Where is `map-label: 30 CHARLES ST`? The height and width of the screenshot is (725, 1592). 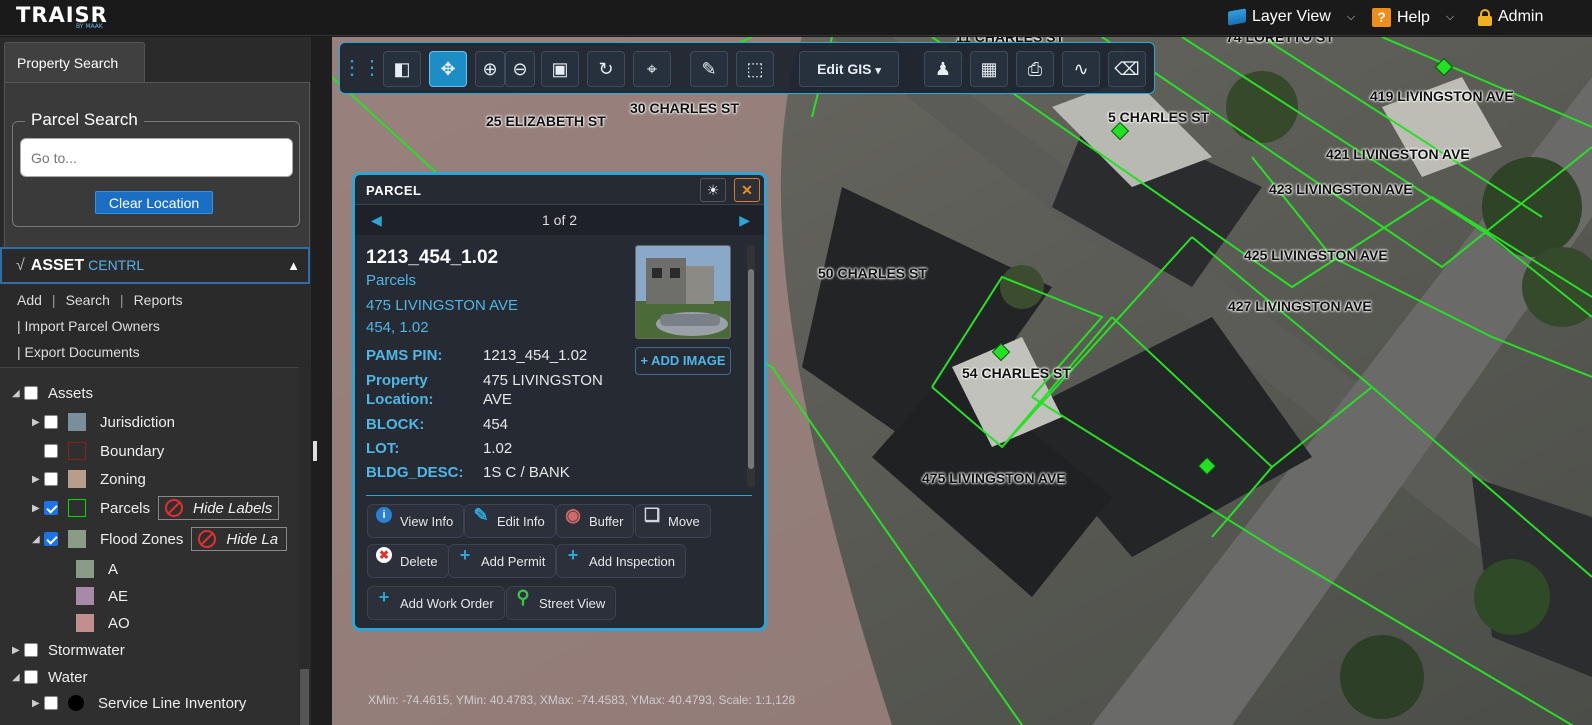
map-label: 30 CHARLES ST is located at coordinates (684, 108).